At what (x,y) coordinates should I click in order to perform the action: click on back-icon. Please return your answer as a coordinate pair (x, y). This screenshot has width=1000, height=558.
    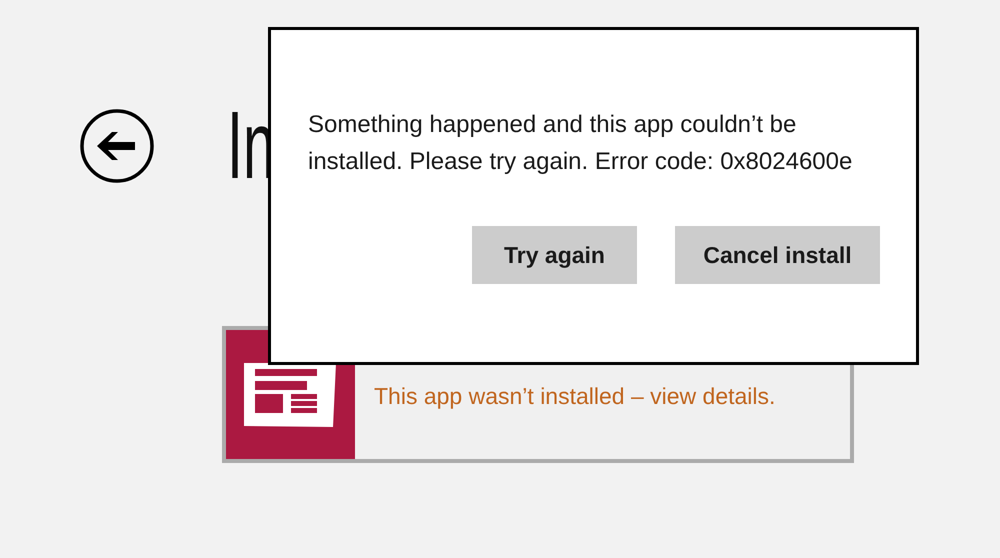
    Looking at the image, I should click on (117, 146).